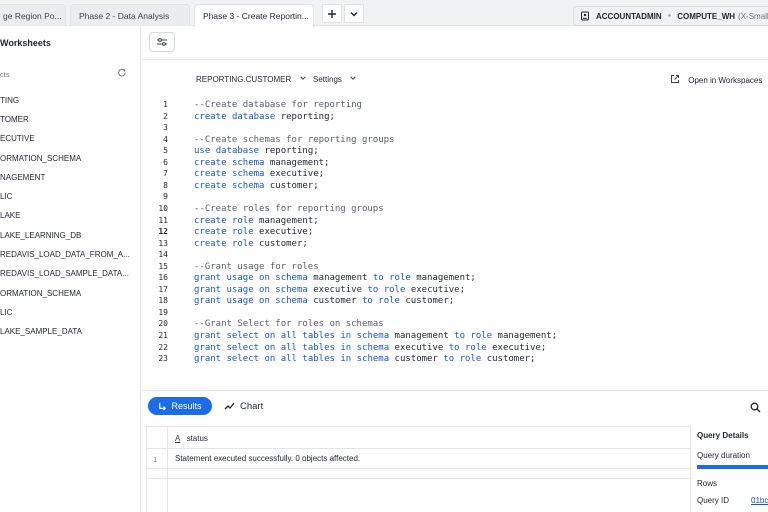 This screenshot has width=768, height=512. What do you see at coordinates (165, 104) in the screenshot?
I see `line-number: 1` at bounding box center [165, 104].